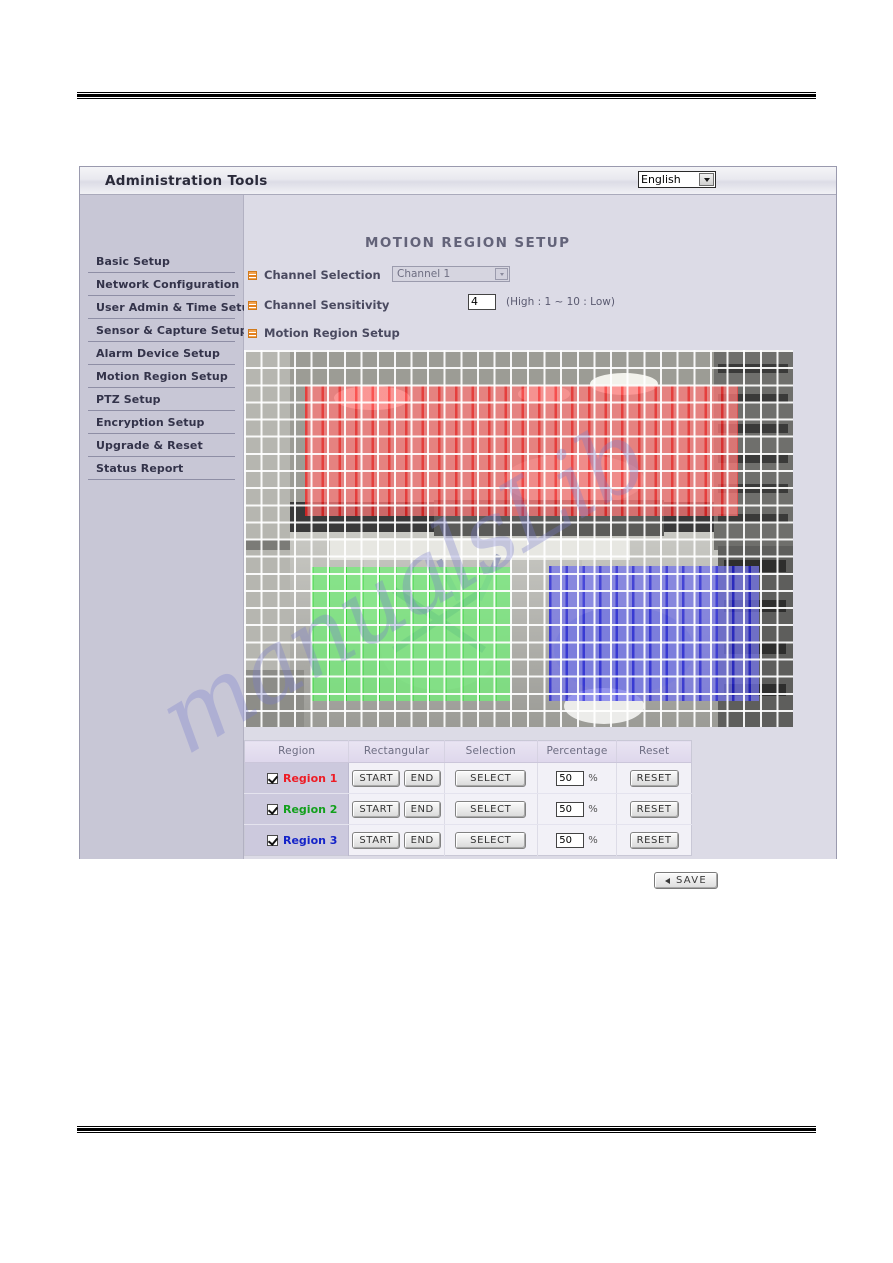 This screenshot has width=893, height=1263. What do you see at coordinates (491, 751) in the screenshot?
I see `column-header-selection: Selection` at bounding box center [491, 751].